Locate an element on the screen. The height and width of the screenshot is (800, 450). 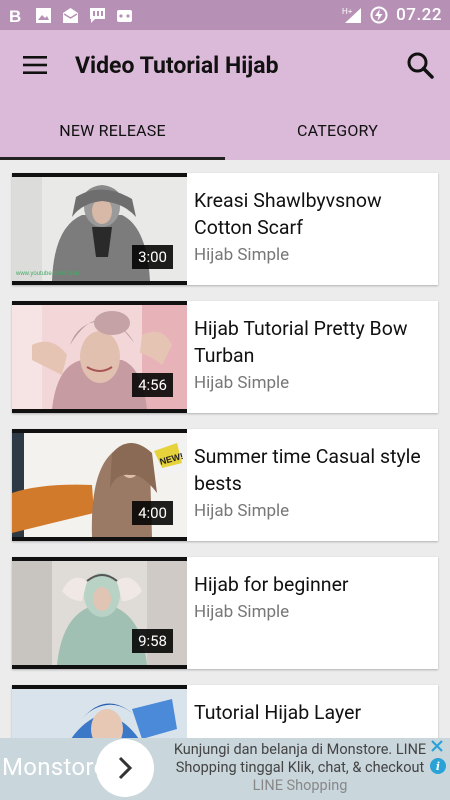
ad-line-3: LINE Shopping is located at coordinates (300, 785).